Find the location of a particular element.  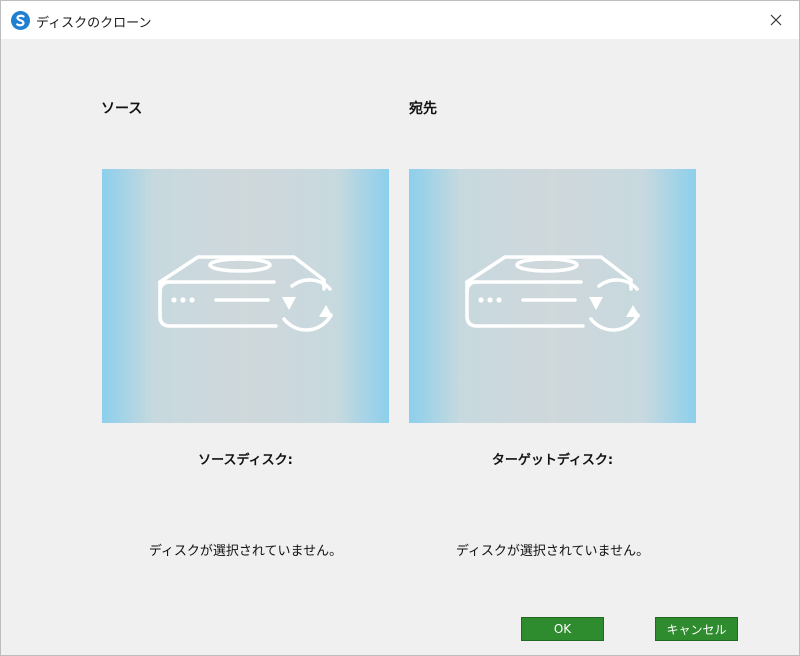

destination-disk-selector is located at coordinates (552, 296).